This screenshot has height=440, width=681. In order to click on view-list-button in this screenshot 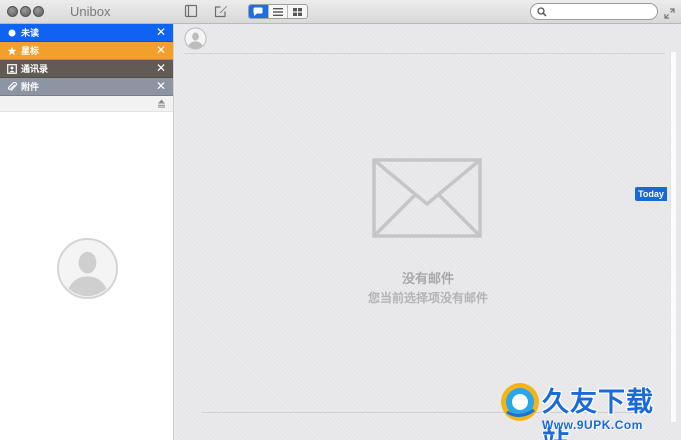, I will do `click(279, 11)`.